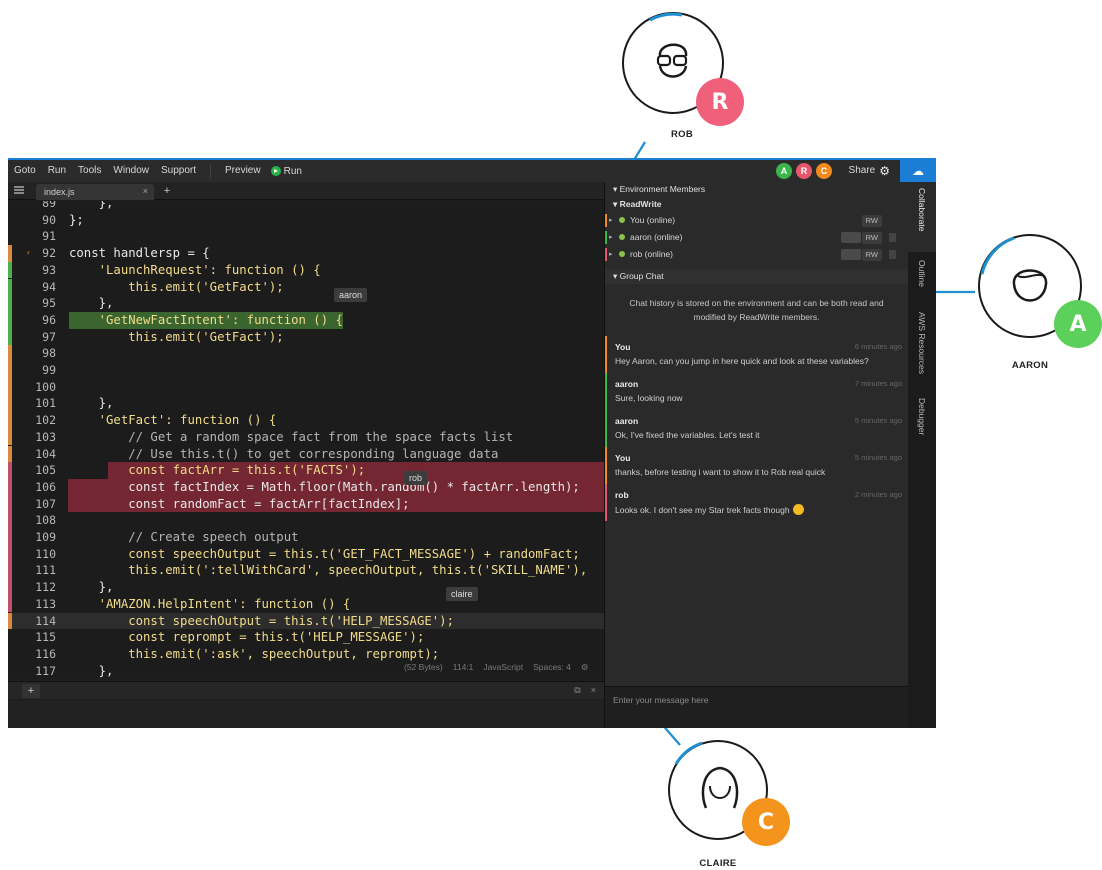 The height and width of the screenshot is (870, 1102). What do you see at coordinates (585, 667) in the screenshot?
I see `settings-gear-icon: ⚙` at bounding box center [585, 667].